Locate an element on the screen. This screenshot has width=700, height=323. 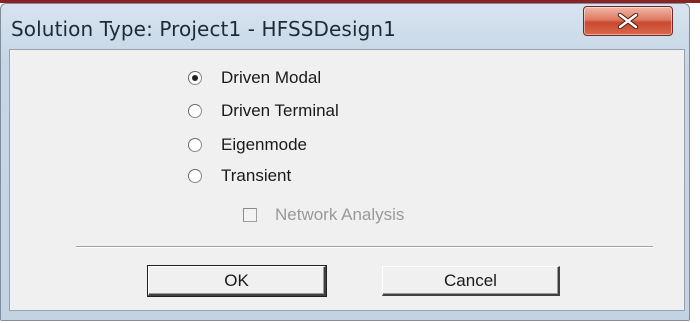
option-label: Driven Terminal is located at coordinates (280, 110).